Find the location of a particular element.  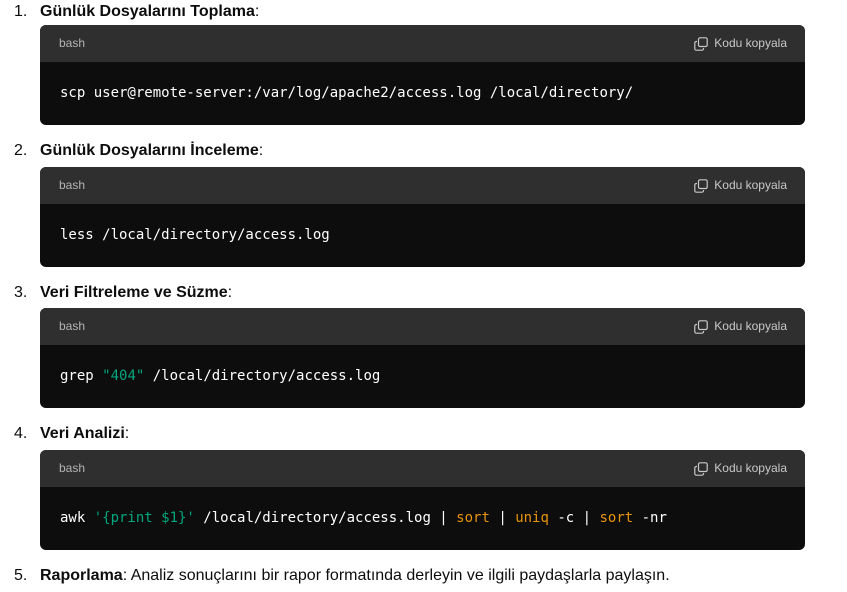

code-token: | is located at coordinates (502, 518).